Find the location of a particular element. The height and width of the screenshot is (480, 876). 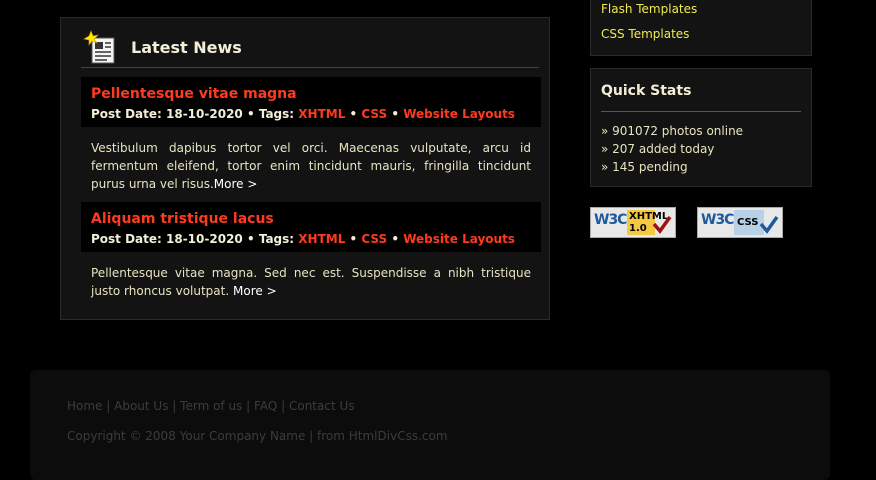

news-header: Latest News is located at coordinates (310, 49).